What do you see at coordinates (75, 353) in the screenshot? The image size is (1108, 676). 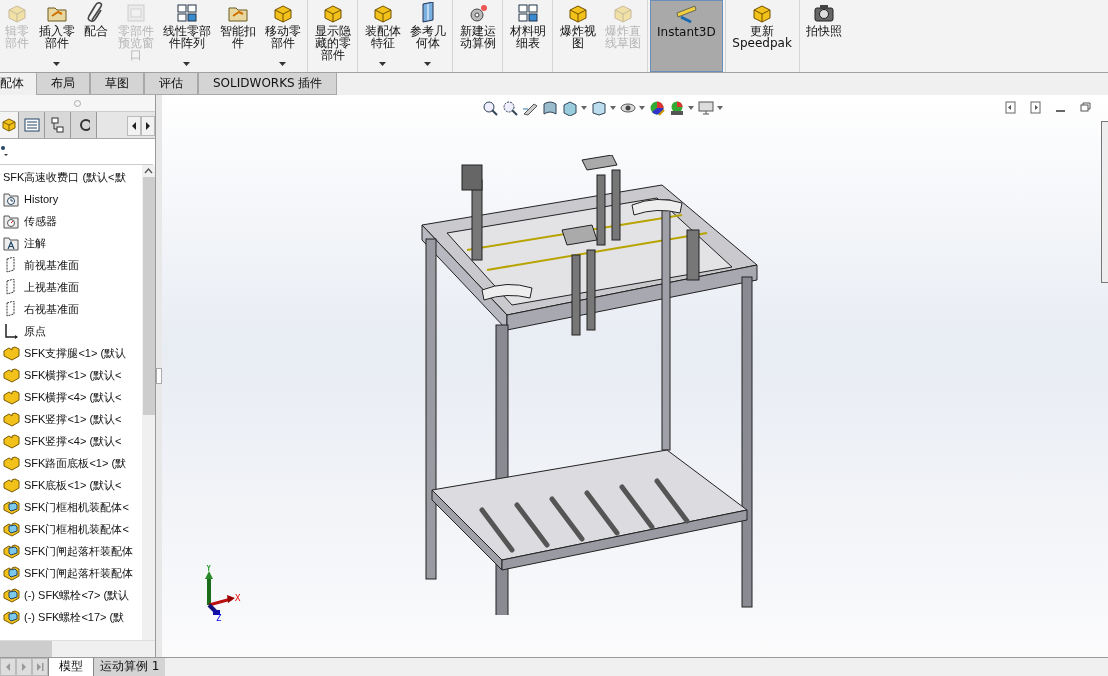 I see `tree-item: SFK支撑腿<1> (默认` at bounding box center [75, 353].